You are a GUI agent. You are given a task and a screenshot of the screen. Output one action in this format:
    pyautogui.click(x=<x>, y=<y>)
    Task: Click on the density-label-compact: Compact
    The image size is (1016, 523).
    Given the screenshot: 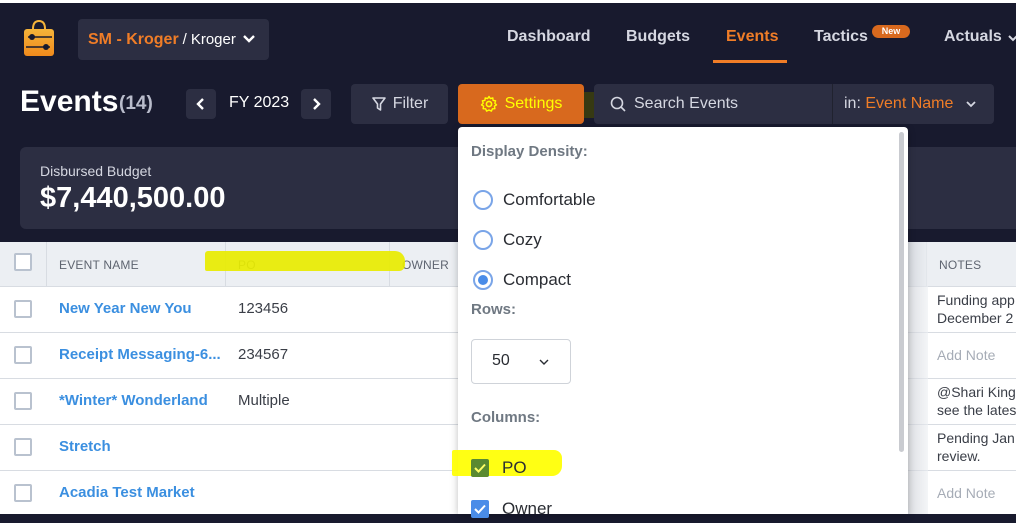 What is the action you would take?
    pyautogui.click(x=537, y=280)
    